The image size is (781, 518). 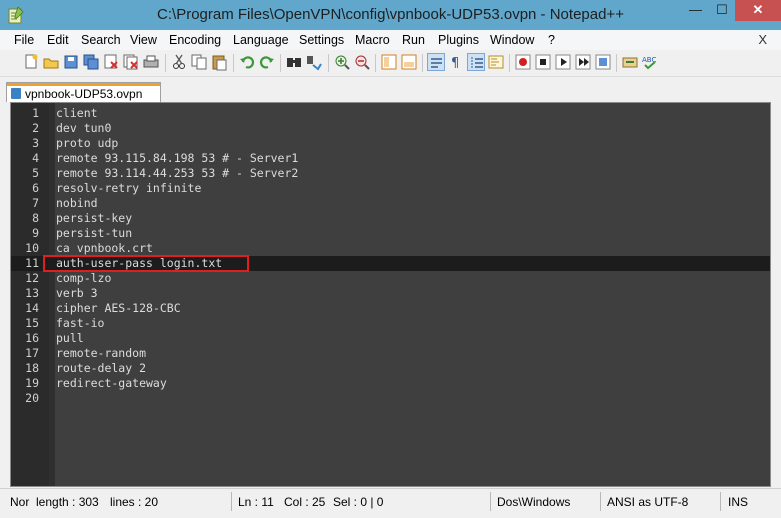 What do you see at coordinates (695, 10) in the screenshot?
I see `minimize-button: —` at bounding box center [695, 10].